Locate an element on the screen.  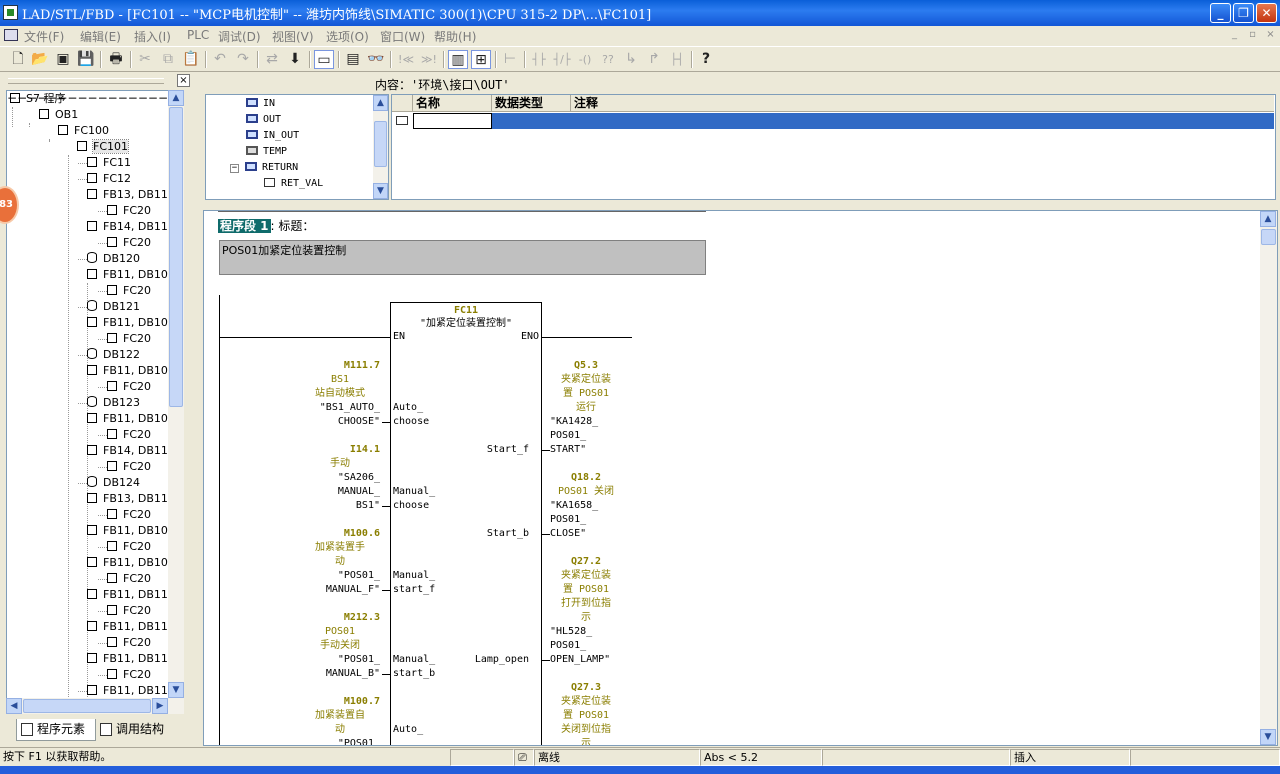
network-title: 程序段 1: 标题： is located at coordinates (266, 225).